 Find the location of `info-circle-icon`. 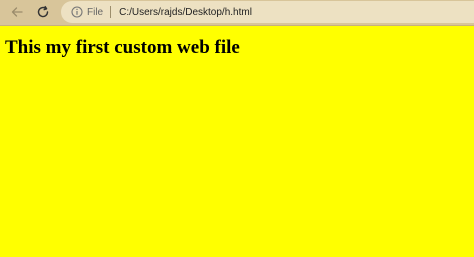

info-circle-icon is located at coordinates (77, 12).